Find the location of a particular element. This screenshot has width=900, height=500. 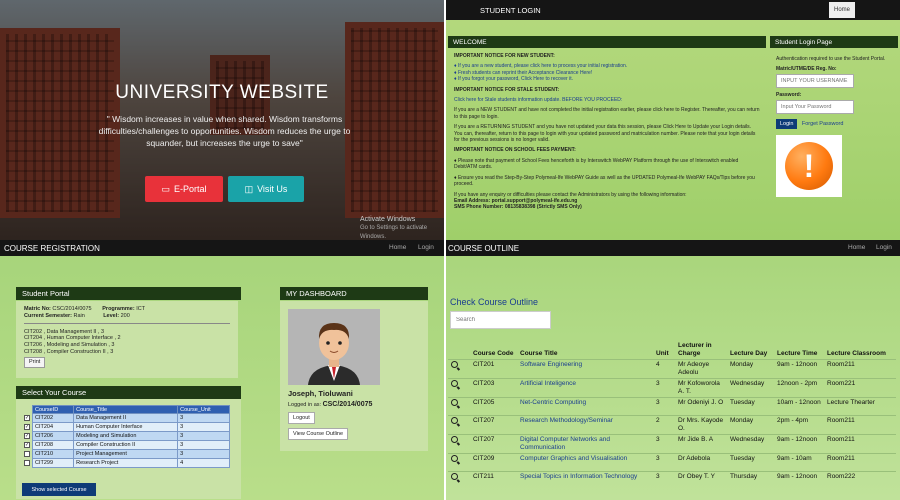

table-row: ✓ CIT204 Human Computer Interface 3 is located at coordinates (126, 427).